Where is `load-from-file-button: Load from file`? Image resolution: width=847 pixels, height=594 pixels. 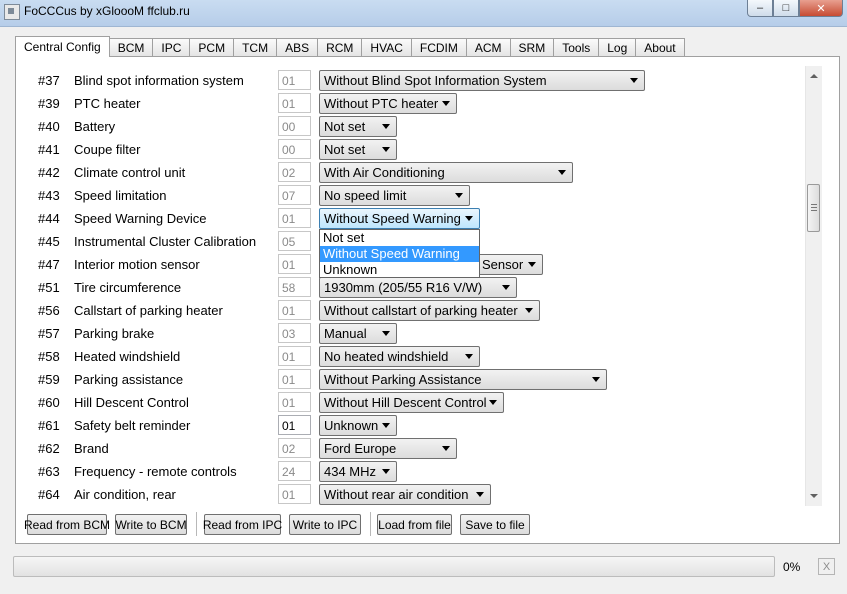
load-from-file-button: Load from file is located at coordinates (414, 524).